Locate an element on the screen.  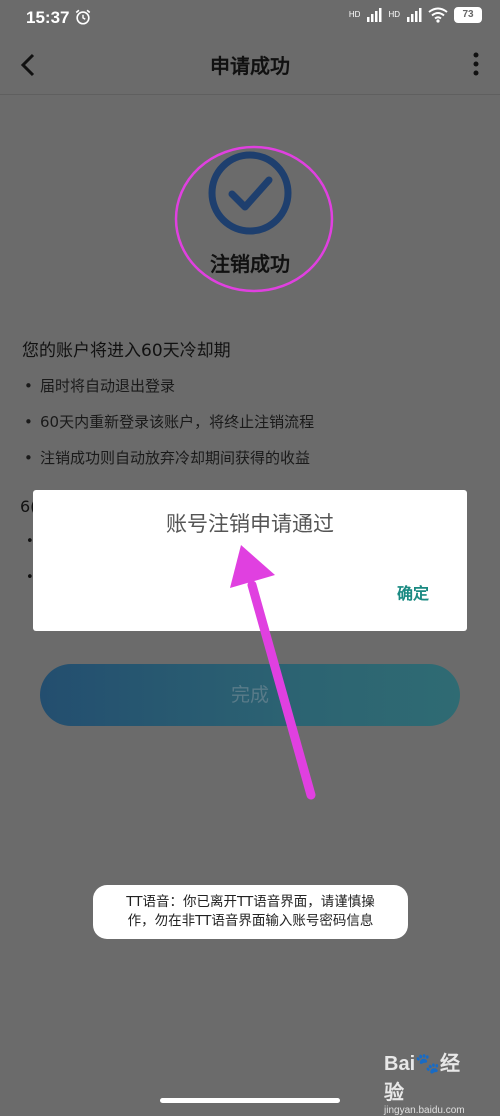
page-title: 申请成功 is located at coordinates (250, 66).